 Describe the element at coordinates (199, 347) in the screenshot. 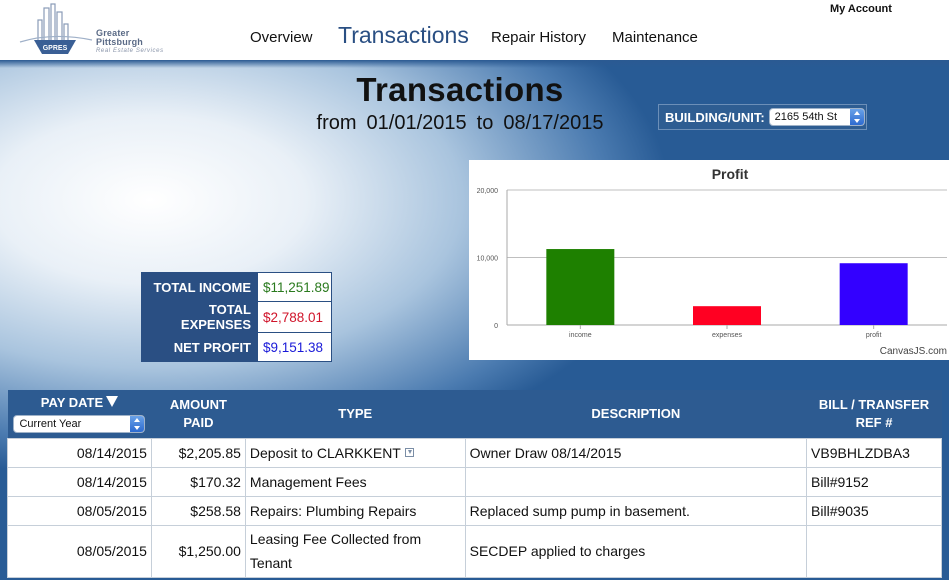

I see `net-profit-label: NET PROFIT` at that location.